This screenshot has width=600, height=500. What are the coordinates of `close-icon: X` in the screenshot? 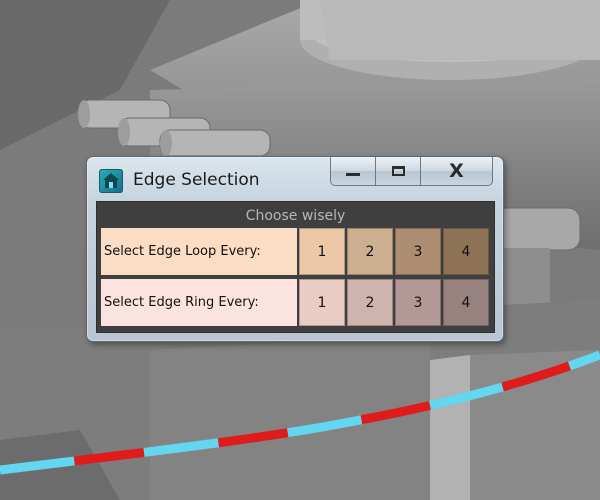 It's located at (456, 171).